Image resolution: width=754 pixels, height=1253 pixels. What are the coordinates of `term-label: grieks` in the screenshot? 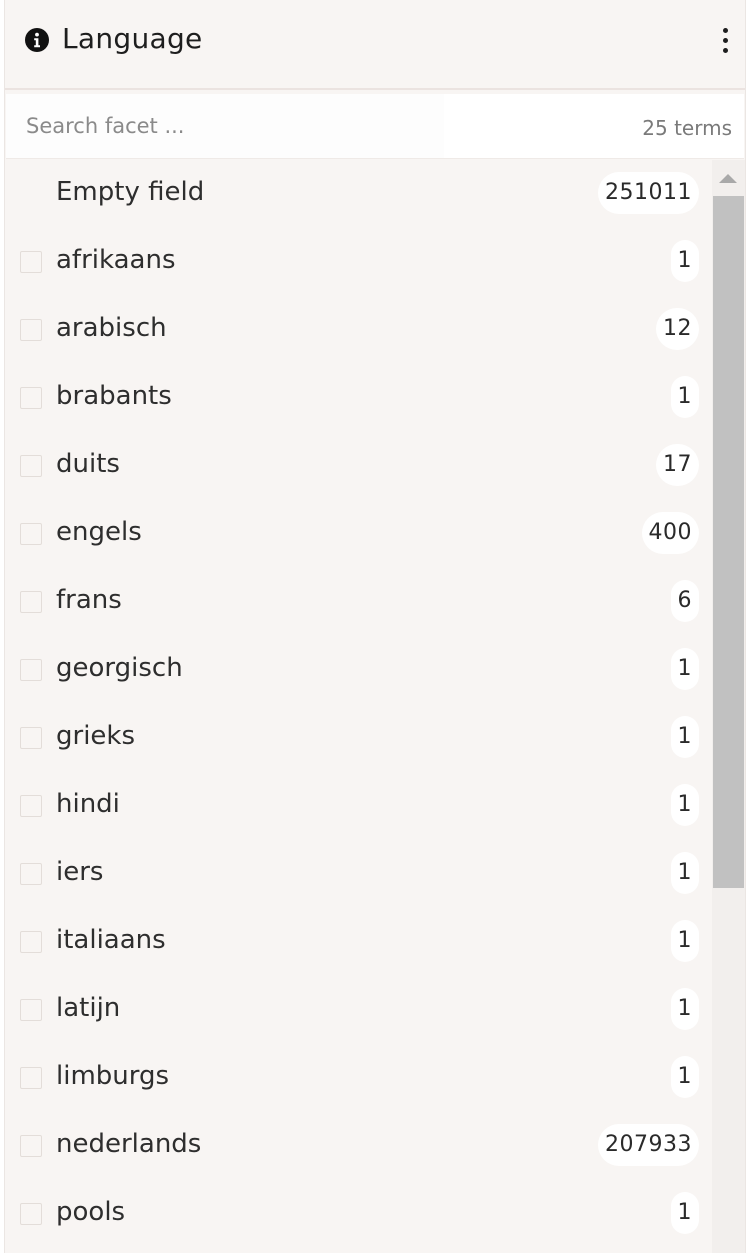 It's located at (96, 736).